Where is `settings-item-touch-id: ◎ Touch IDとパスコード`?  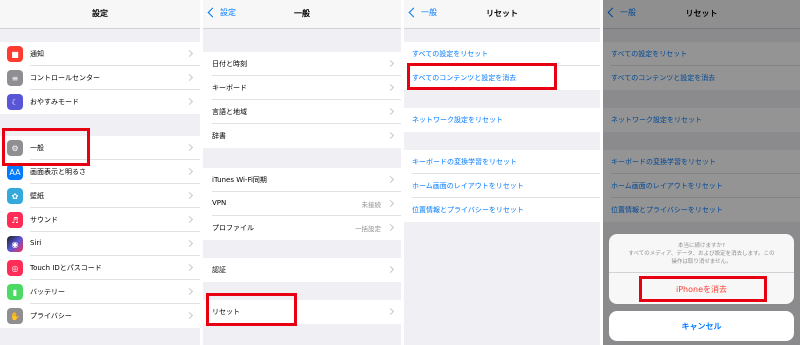 settings-item-touch-id: ◎ Touch IDとパスコード is located at coordinates (100, 268).